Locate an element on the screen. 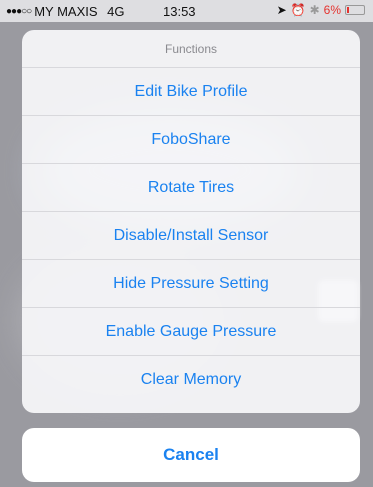 The height and width of the screenshot is (487, 373). bluetooth-icon: ✱ is located at coordinates (314, 10).